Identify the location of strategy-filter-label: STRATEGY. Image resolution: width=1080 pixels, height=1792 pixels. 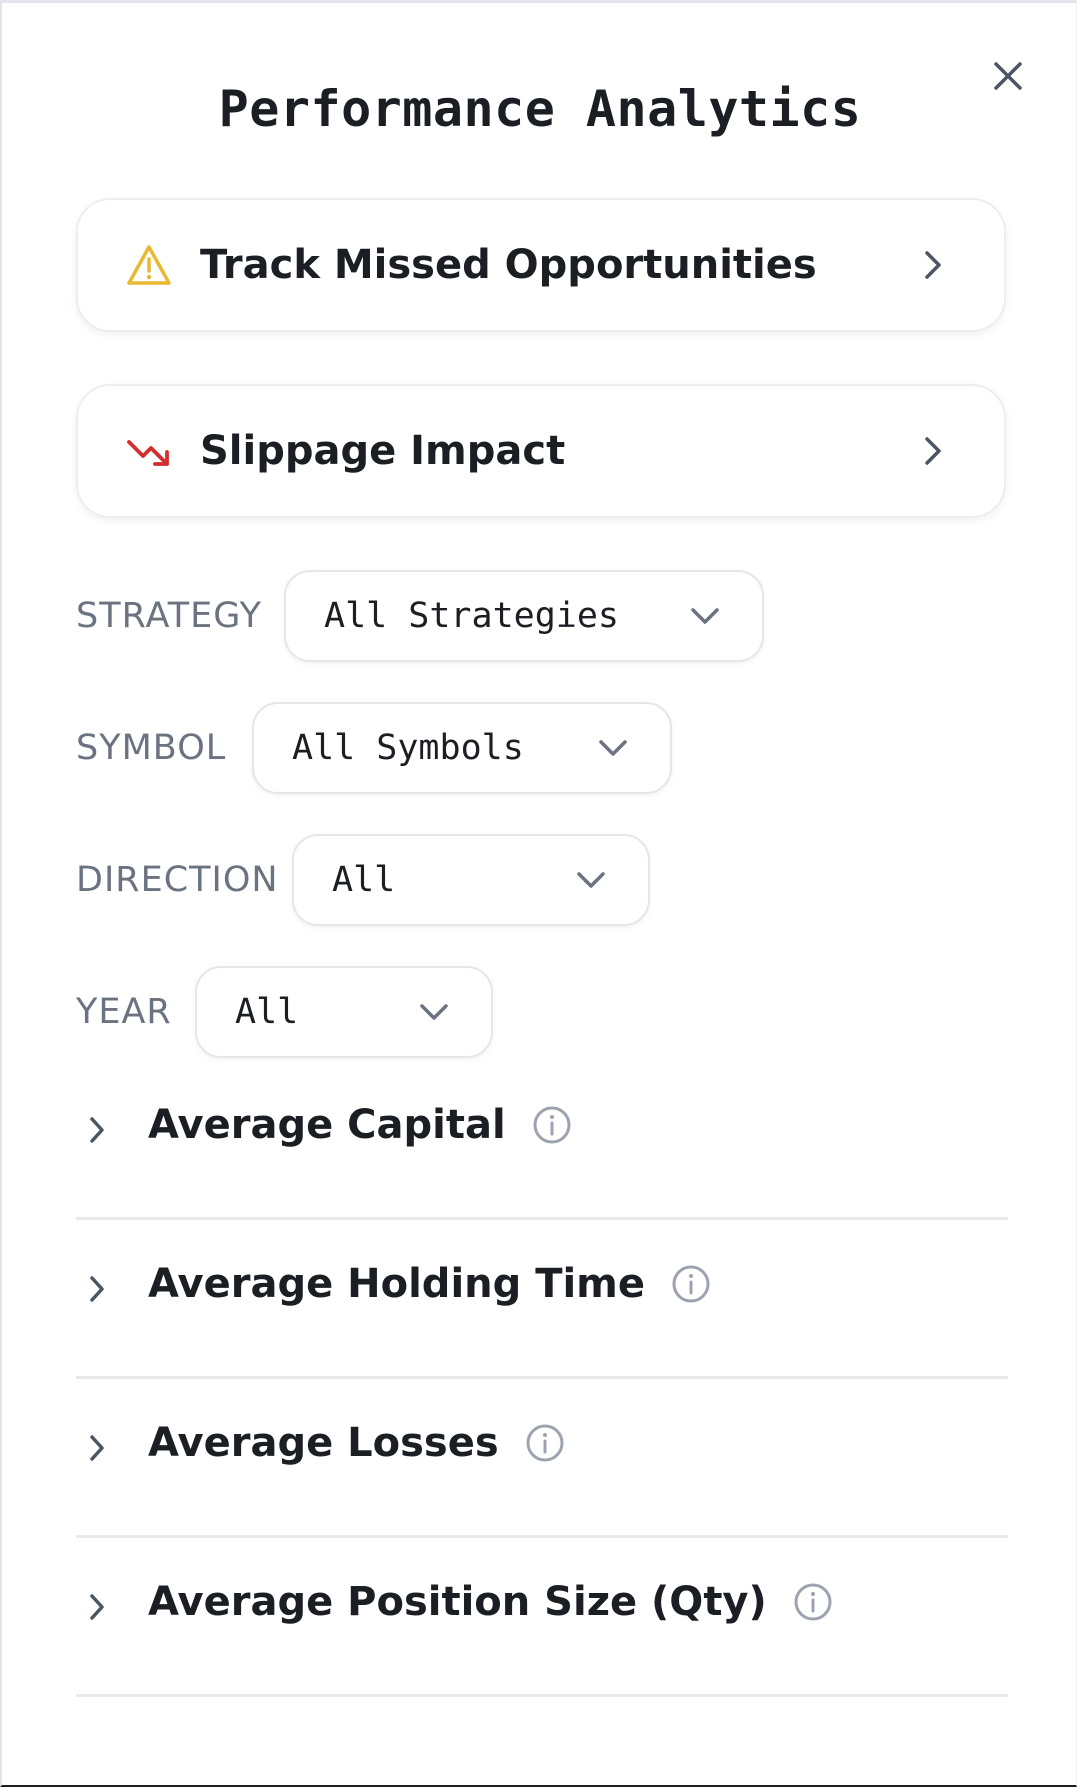
(169, 616).